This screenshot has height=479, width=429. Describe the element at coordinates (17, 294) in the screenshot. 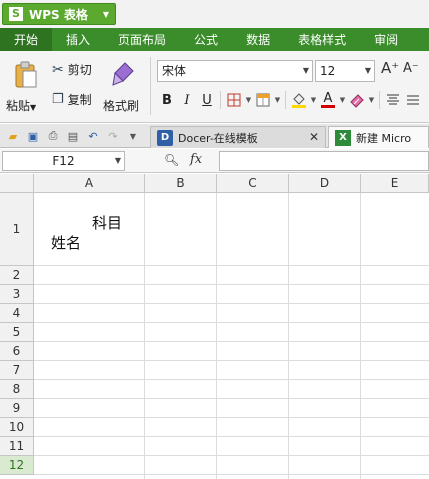

I see `row-header-3: 3` at that location.